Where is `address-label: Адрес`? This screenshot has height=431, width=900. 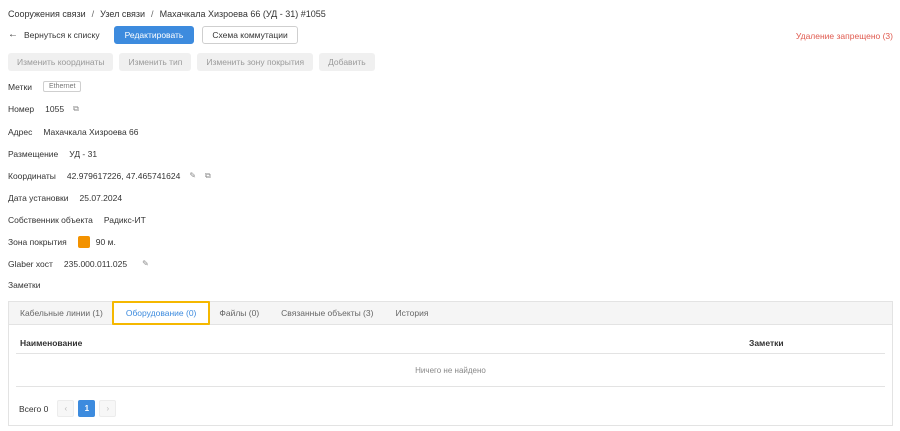
address-label: Адрес is located at coordinates (20, 132).